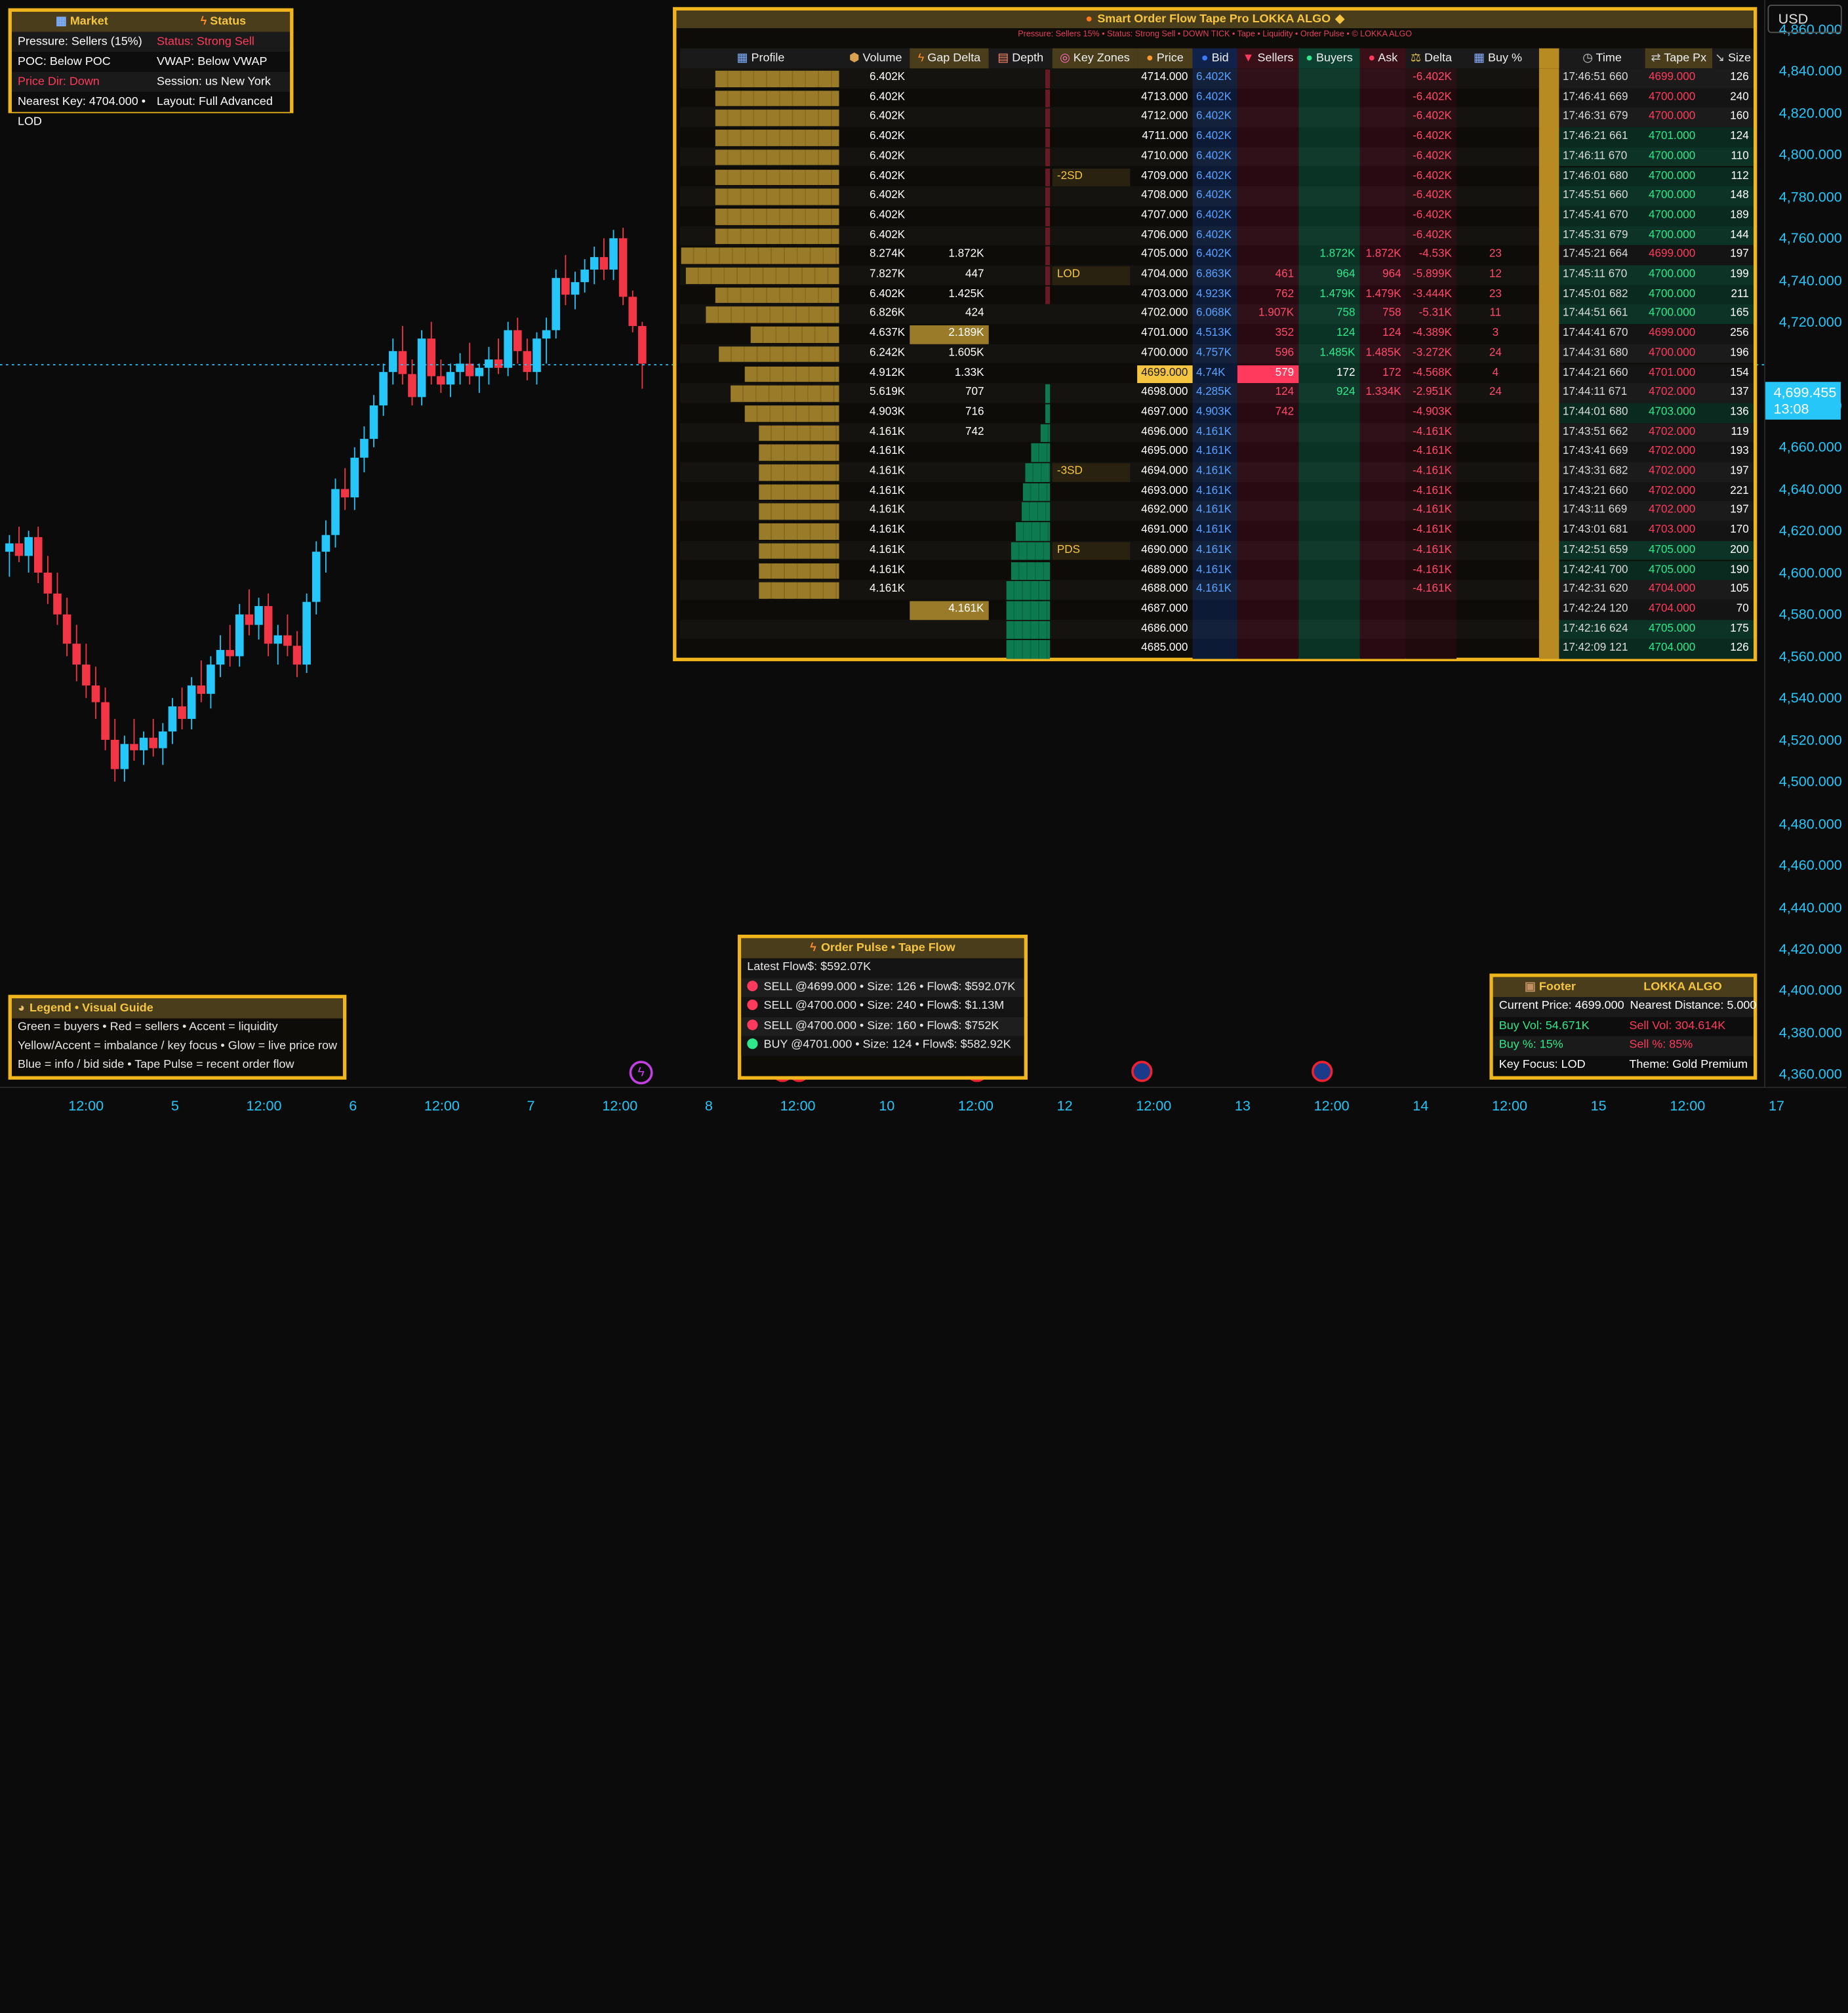 The height and width of the screenshot is (2013, 1848). Describe the element at coordinates (1595, 549) in the screenshot. I see `print-time: 17:42:51 659` at that location.